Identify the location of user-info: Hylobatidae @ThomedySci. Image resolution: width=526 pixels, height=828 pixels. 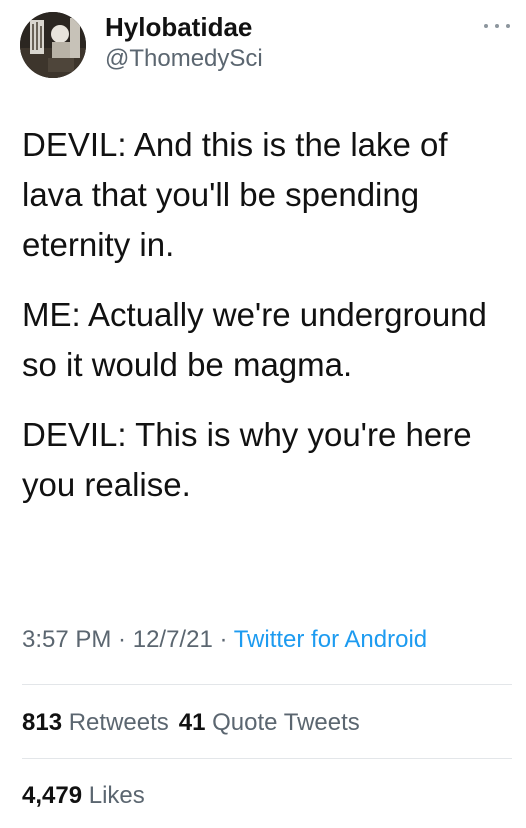
(184, 44).